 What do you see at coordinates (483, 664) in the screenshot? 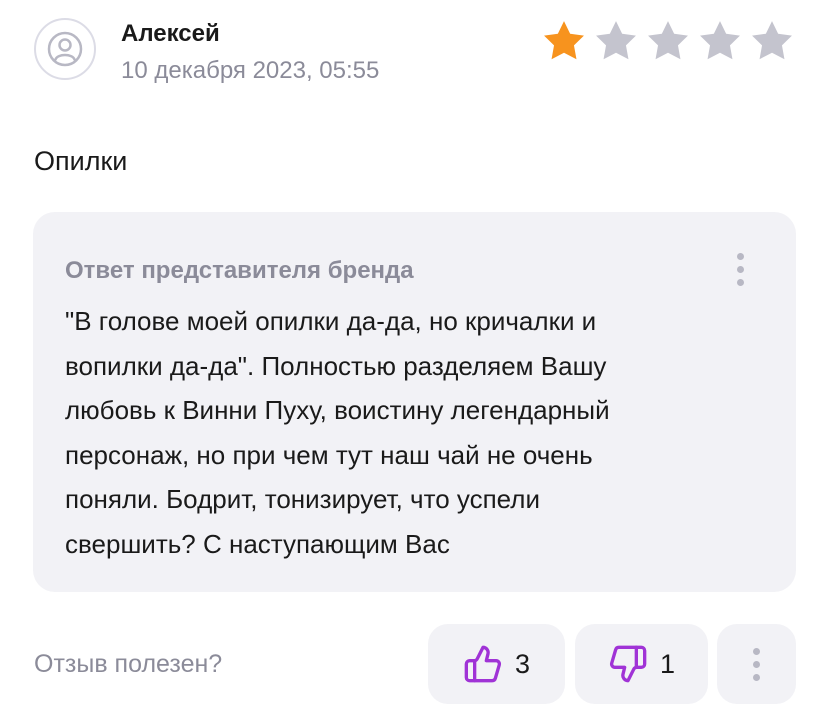
I see `thumbs-up-icon` at bounding box center [483, 664].